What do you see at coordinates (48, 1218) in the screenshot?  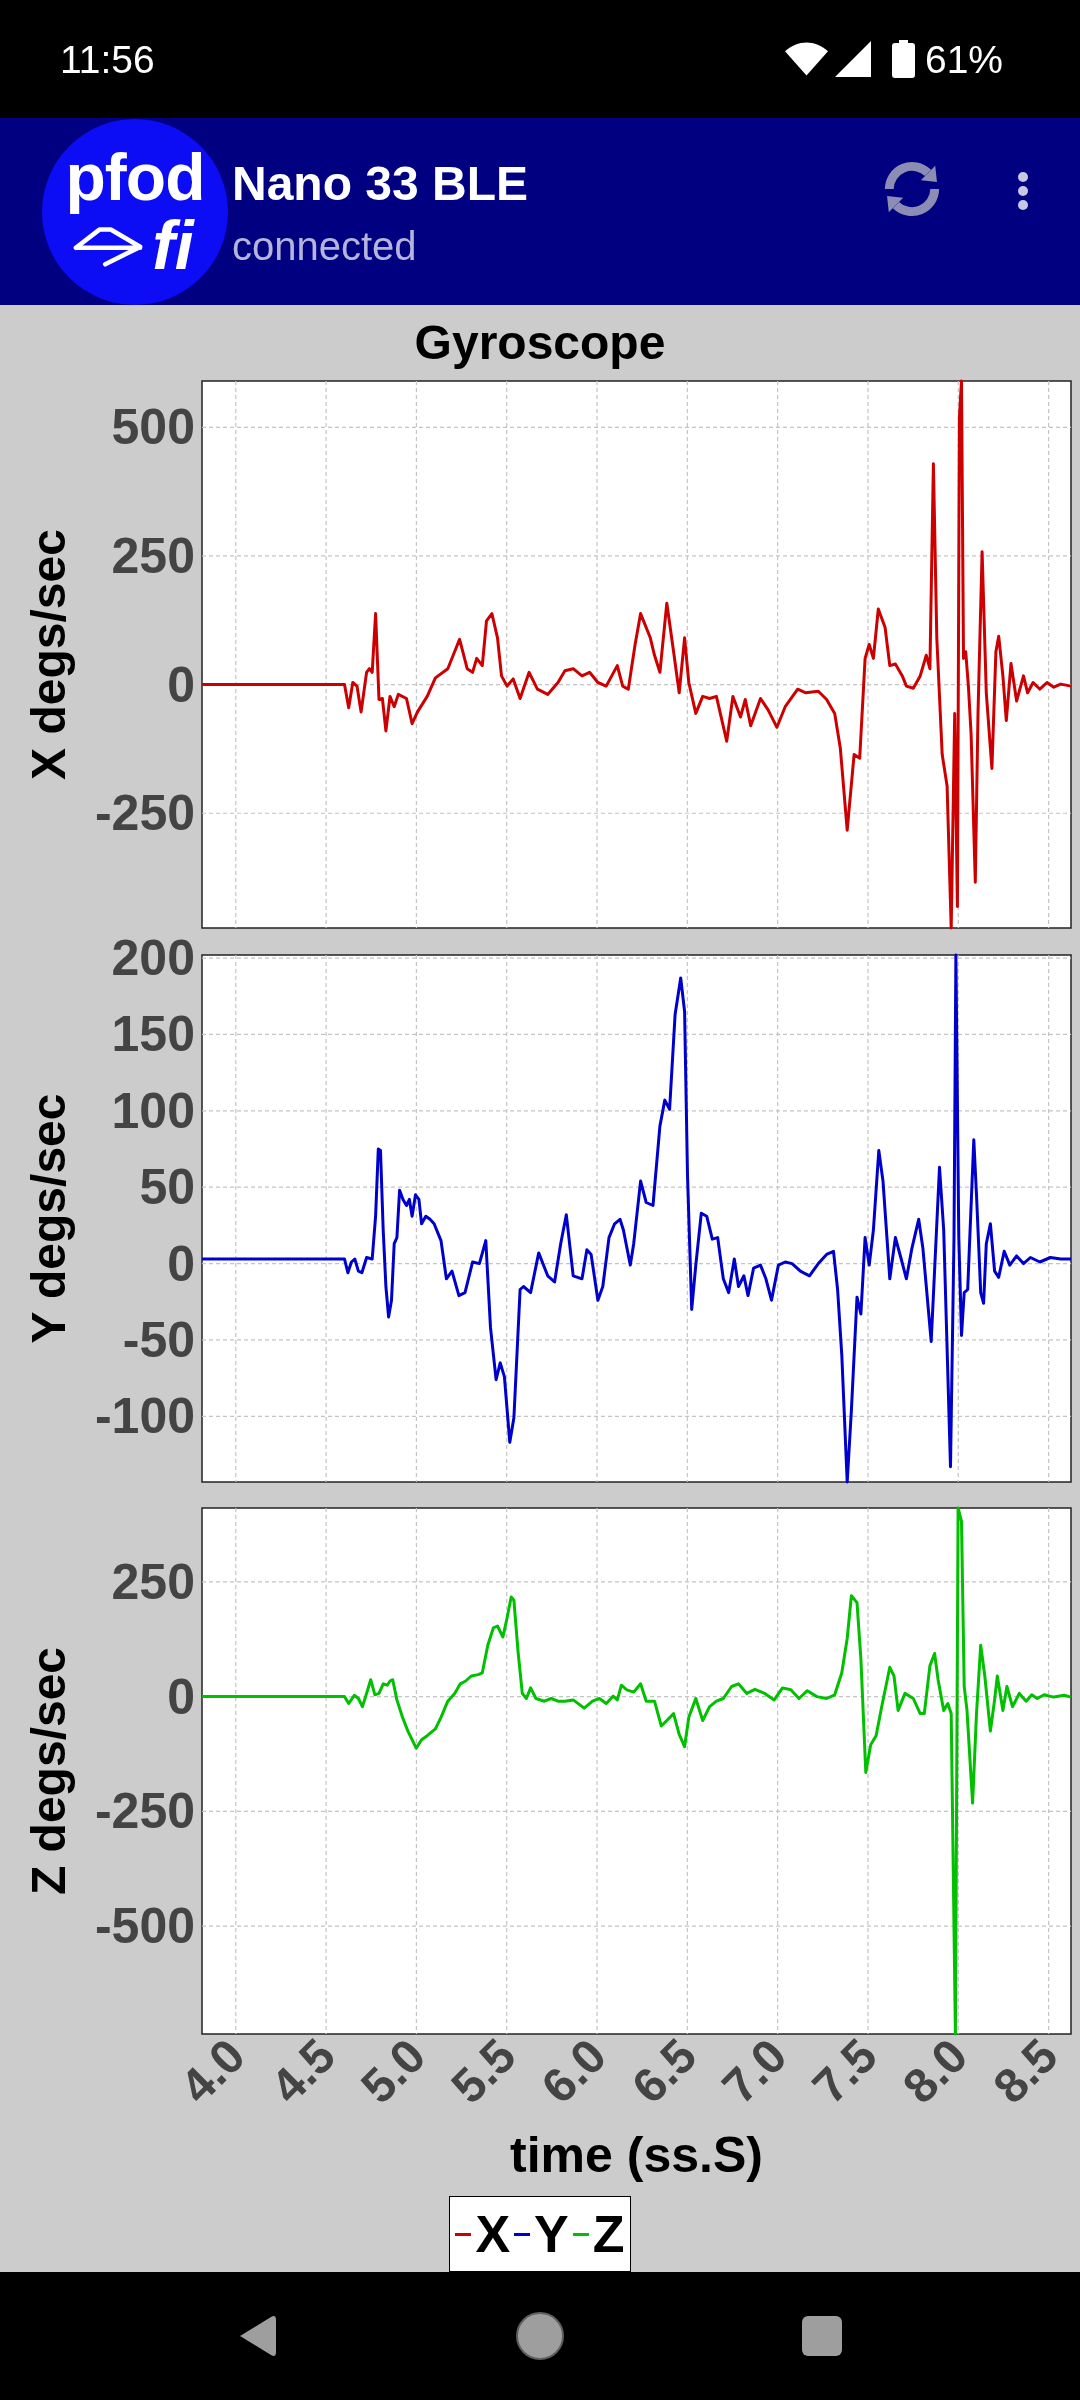 I see `y-axis-title: Y degs/sec` at bounding box center [48, 1218].